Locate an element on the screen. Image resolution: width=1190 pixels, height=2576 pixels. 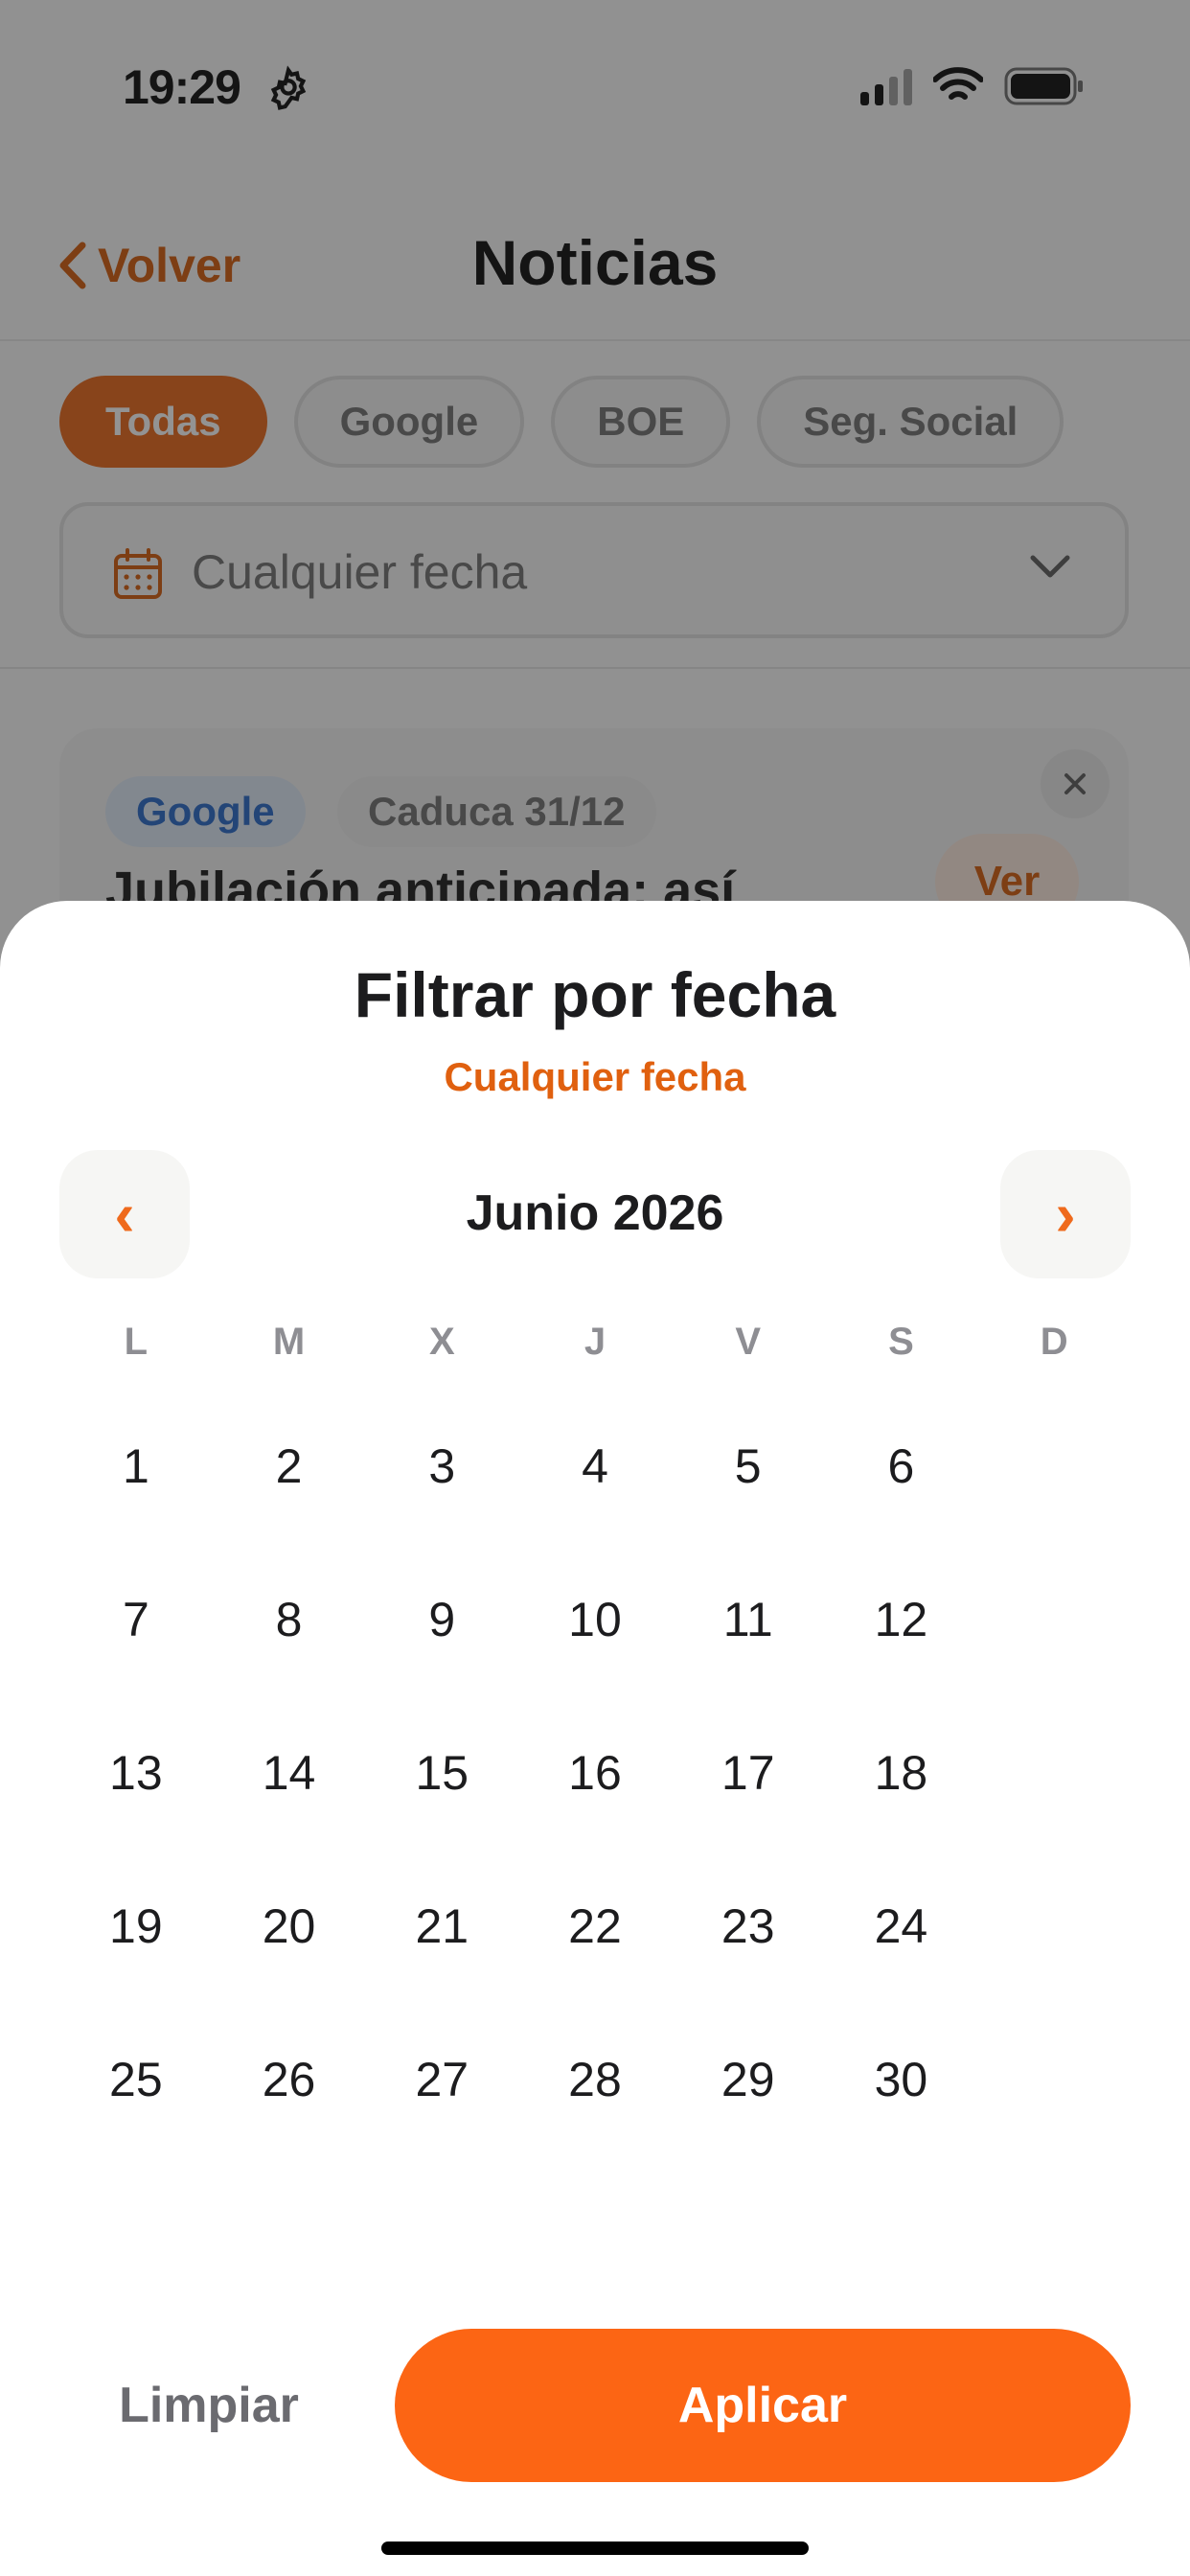
calendar-day: 5 is located at coordinates (748, 1466).